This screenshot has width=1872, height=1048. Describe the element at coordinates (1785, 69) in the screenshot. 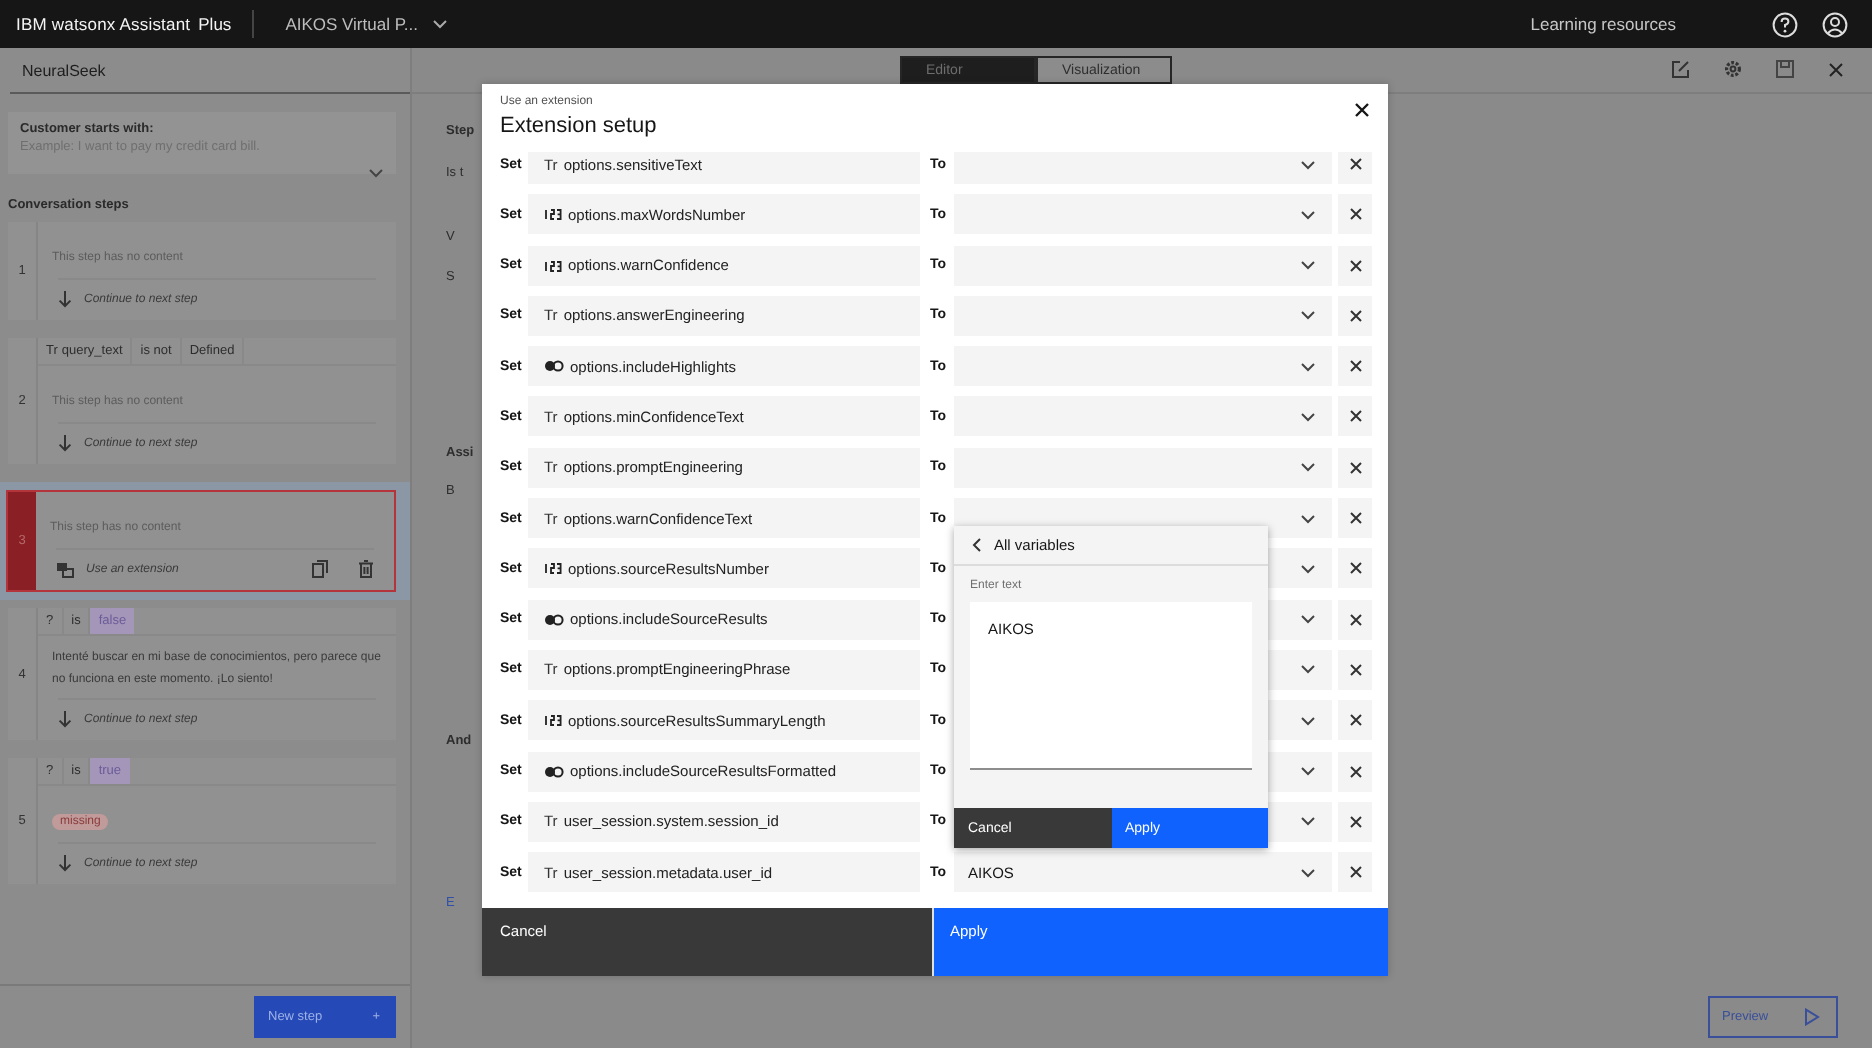

I see `save-icon` at that location.